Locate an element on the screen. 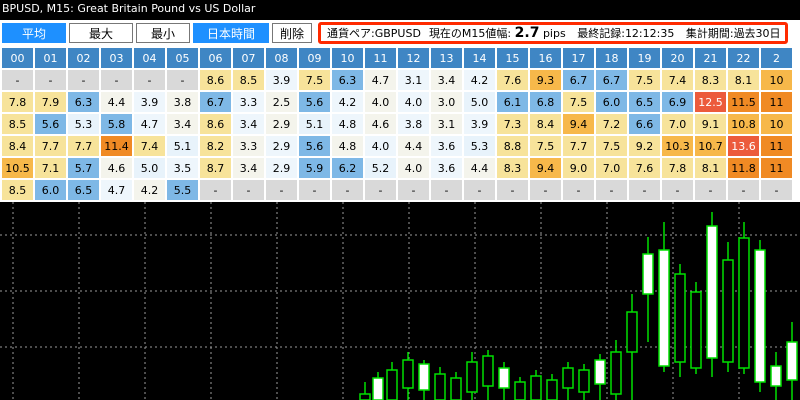 This screenshot has height=400, width=800. range-cell: 7.1 is located at coordinates (50, 168).